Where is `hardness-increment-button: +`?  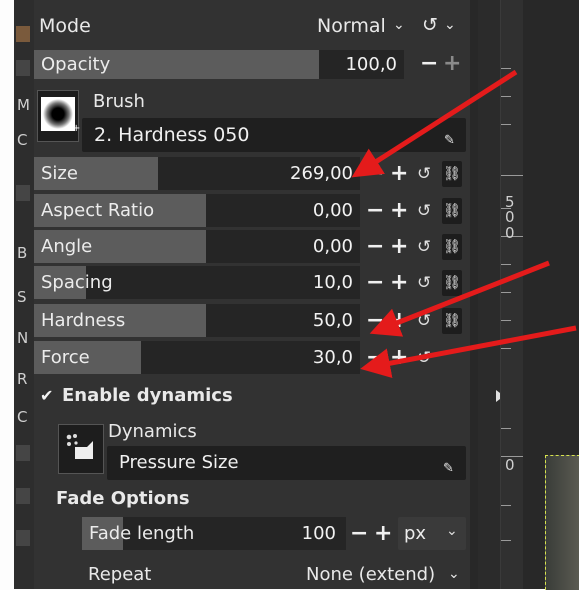 hardness-increment-button: + is located at coordinates (399, 321).